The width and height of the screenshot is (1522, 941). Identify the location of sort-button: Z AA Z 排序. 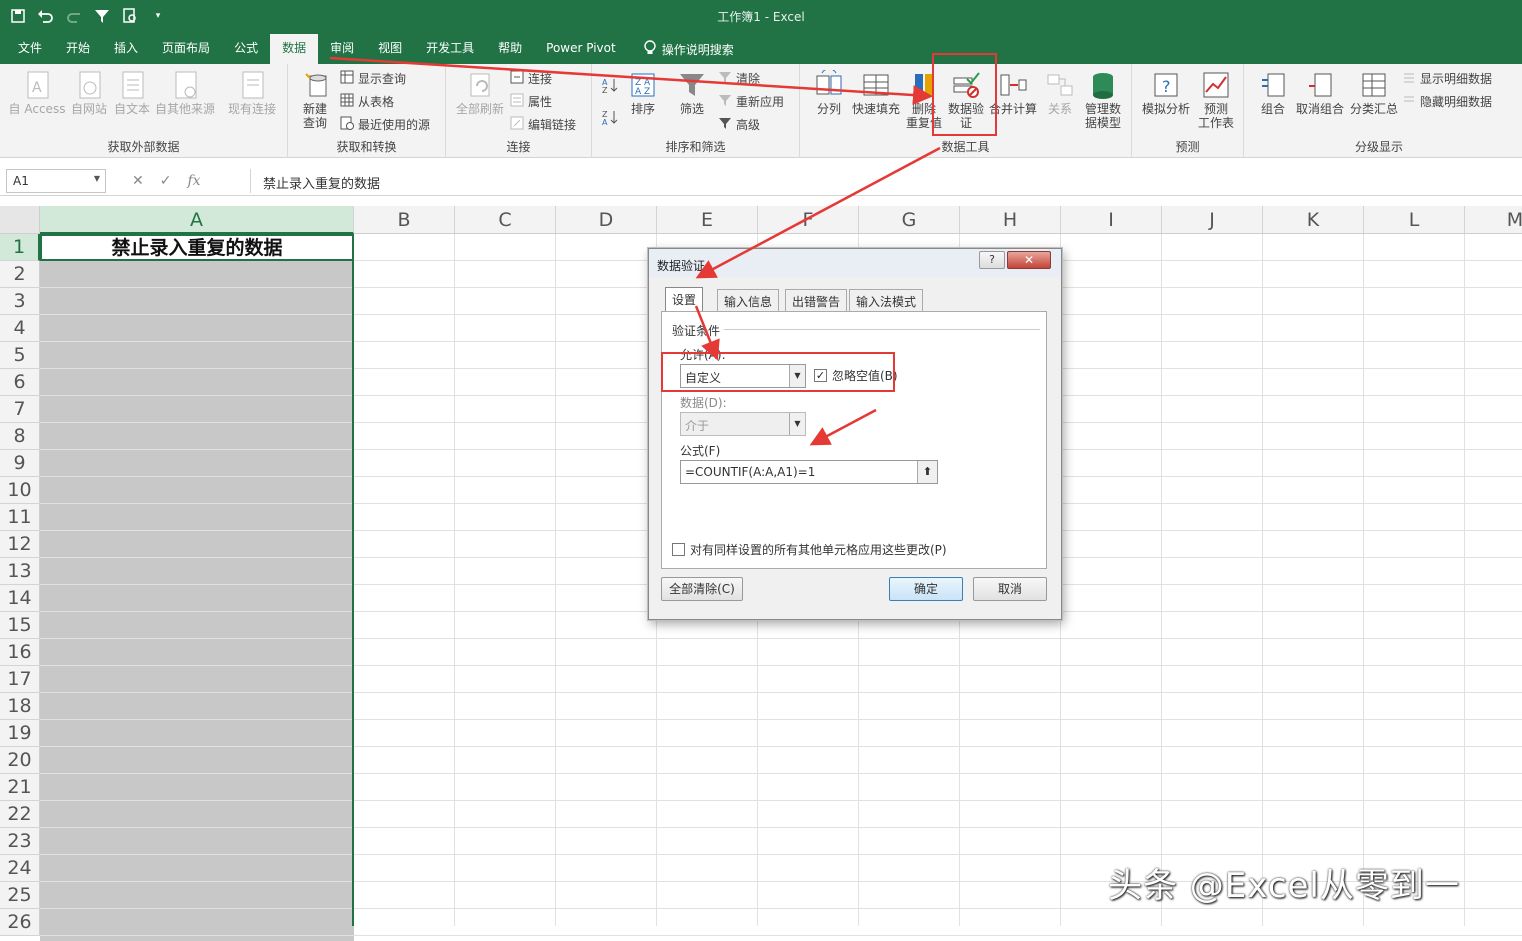
(643, 93).